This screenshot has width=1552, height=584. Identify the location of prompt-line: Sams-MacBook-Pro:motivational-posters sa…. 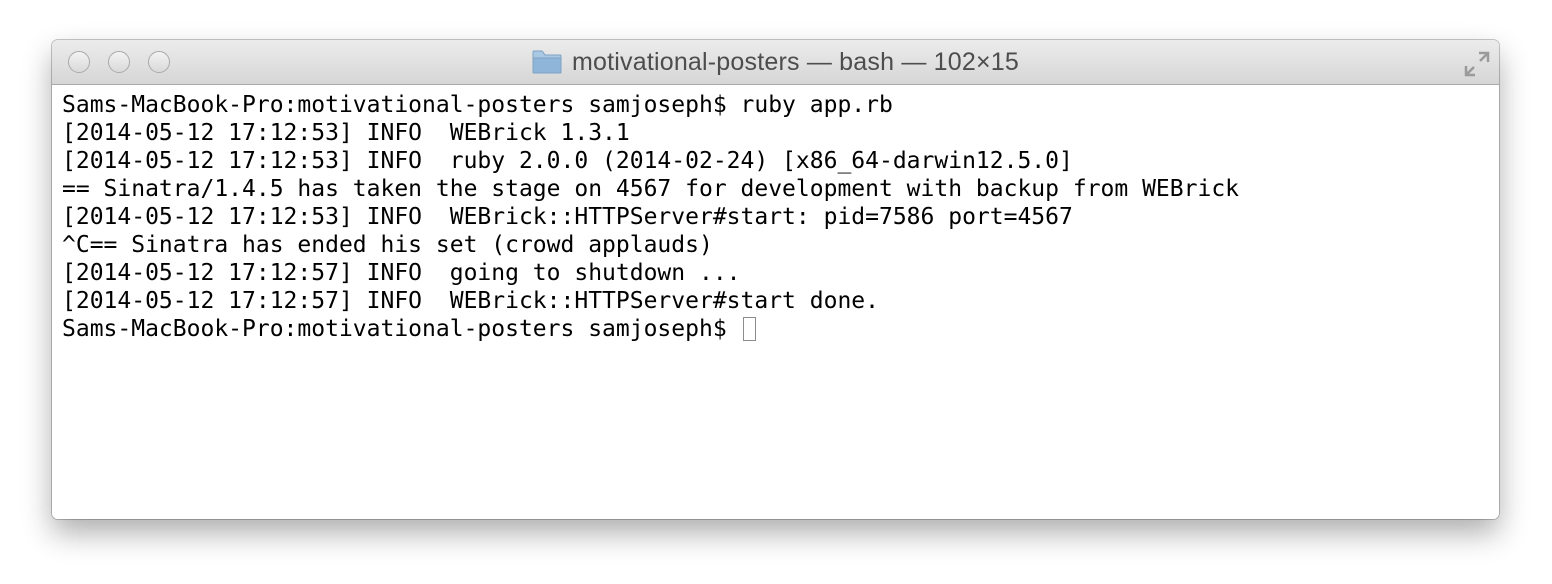
(780, 329).